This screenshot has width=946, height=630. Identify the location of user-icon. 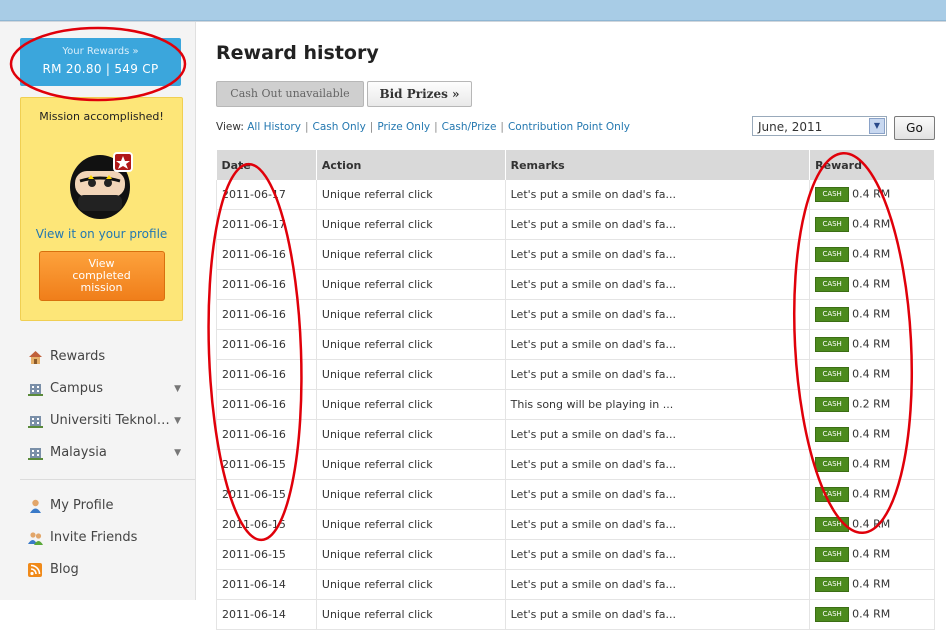
(35, 506).